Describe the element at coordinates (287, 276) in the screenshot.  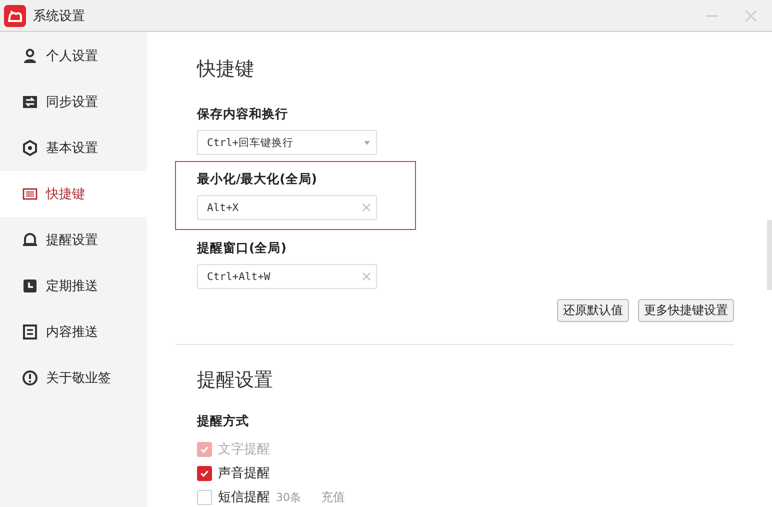
I see `shortcut-field: Ctrl+Alt+W` at that location.